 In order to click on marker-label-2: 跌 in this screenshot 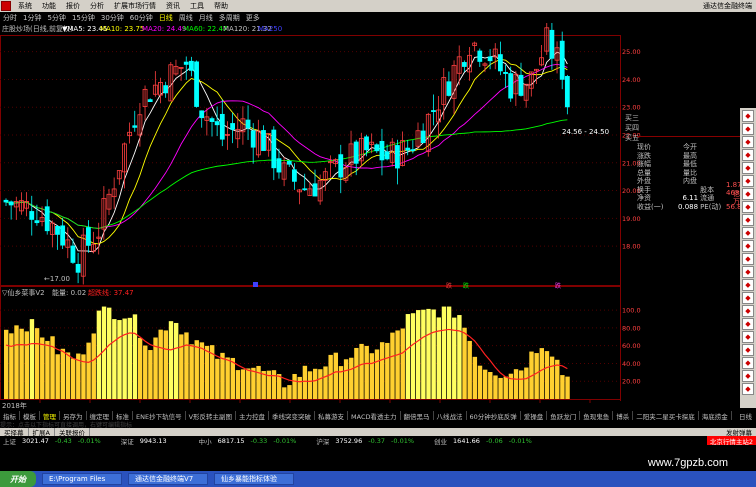, I will do `click(466, 286)`.